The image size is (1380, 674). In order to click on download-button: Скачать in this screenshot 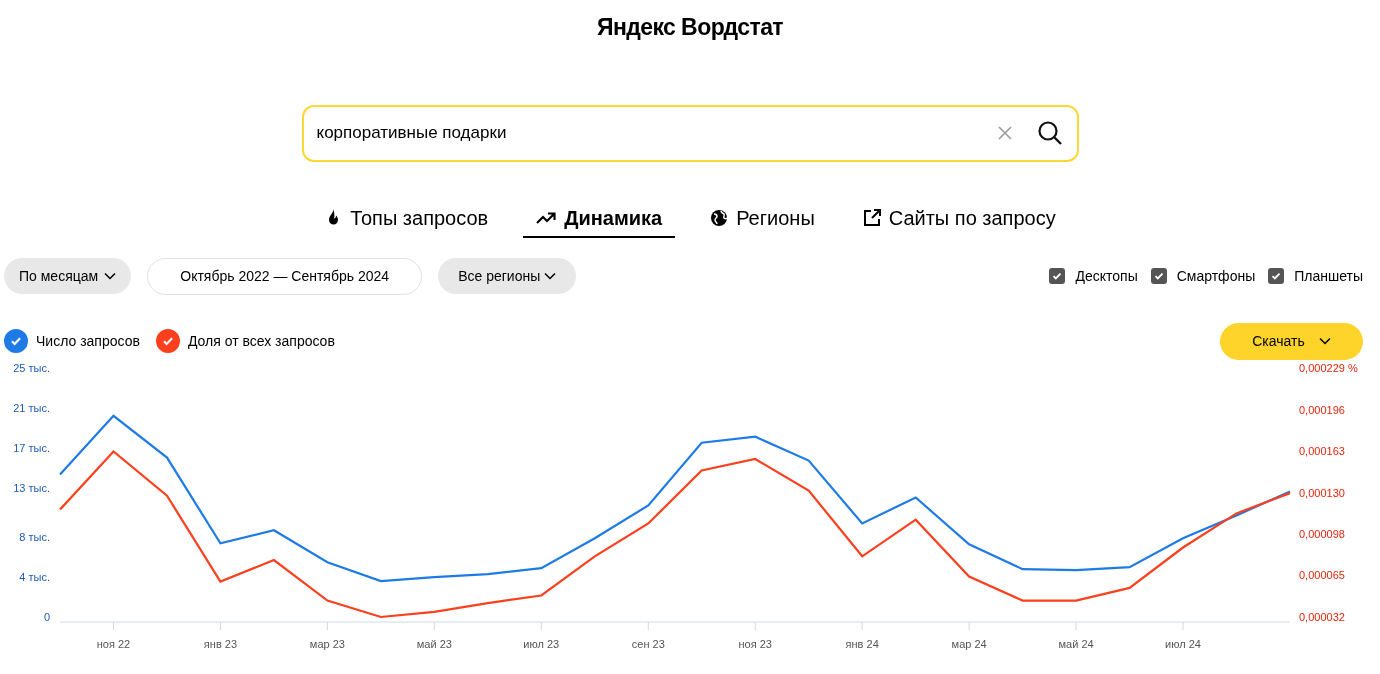, I will do `click(1291, 341)`.